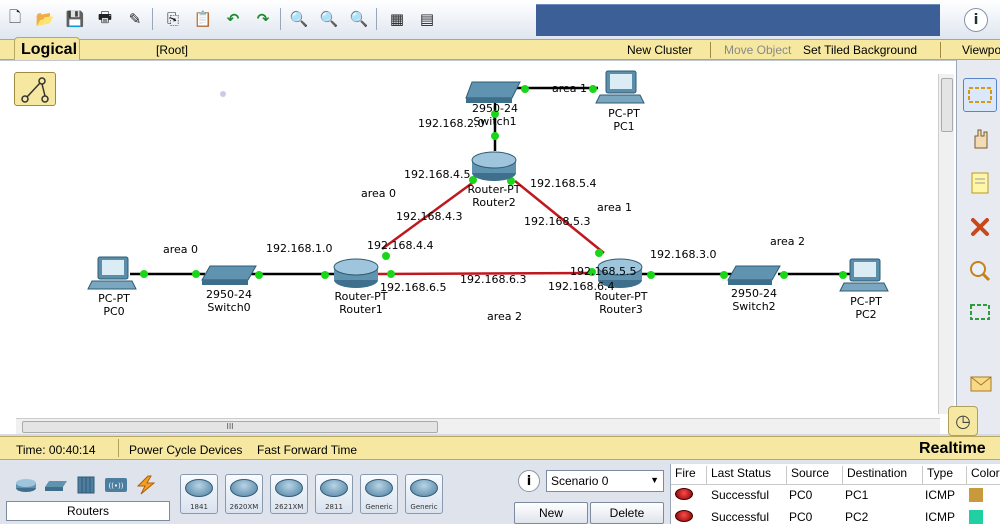  What do you see at coordinates (947, 105) in the screenshot?
I see `scrollbar-thumb` at bounding box center [947, 105].